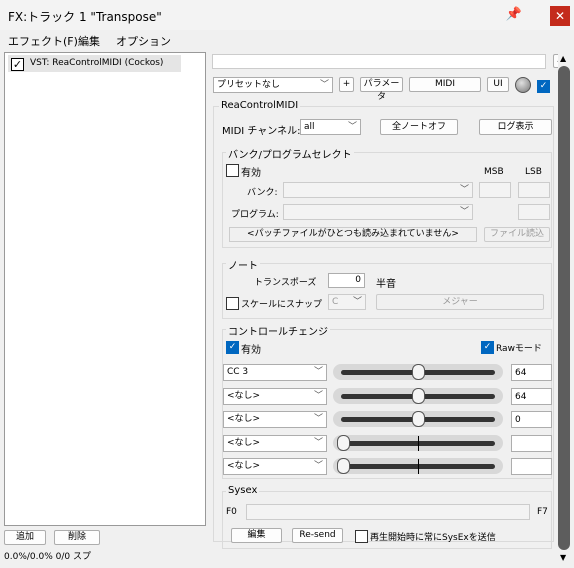  I want to click on bank-select: ﹀, so click(378, 190).